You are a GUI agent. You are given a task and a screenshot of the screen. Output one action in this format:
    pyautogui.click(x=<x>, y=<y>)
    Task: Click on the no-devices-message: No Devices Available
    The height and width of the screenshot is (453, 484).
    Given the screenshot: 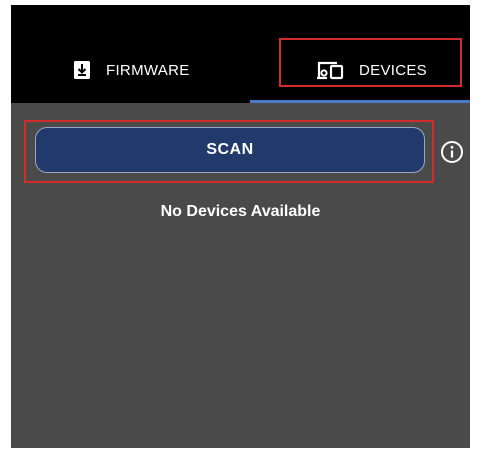 What is the action you would take?
    pyautogui.click(x=240, y=211)
    